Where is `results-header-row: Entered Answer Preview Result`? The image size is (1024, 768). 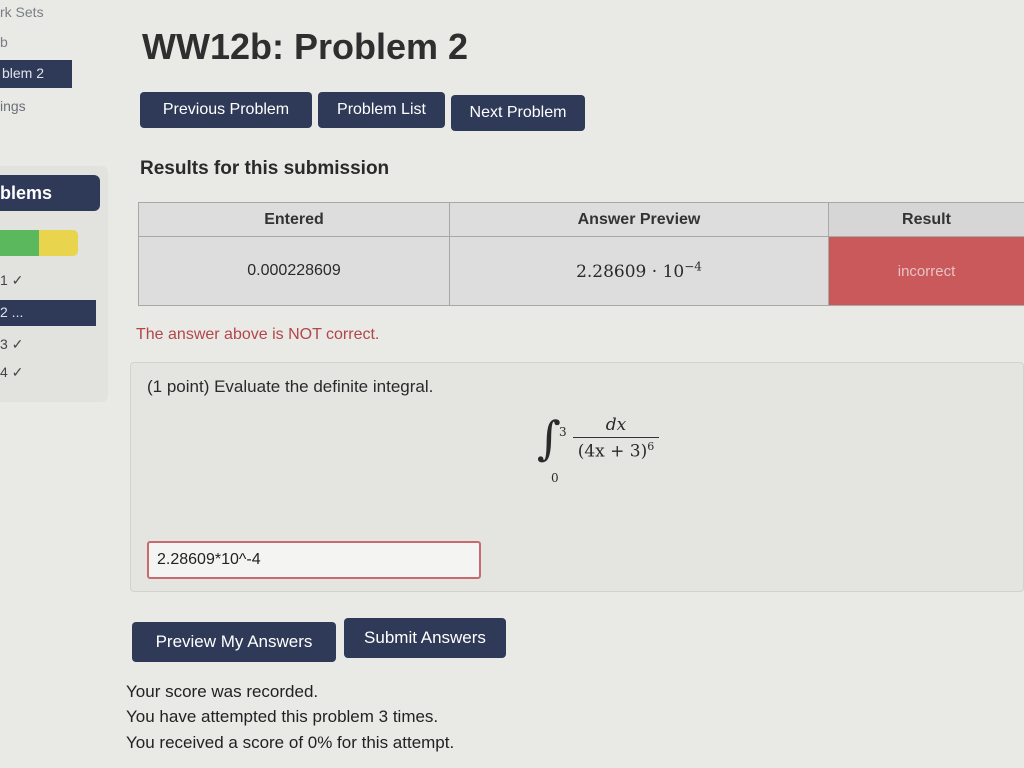 results-header-row: Entered Answer Preview Result is located at coordinates (581, 219).